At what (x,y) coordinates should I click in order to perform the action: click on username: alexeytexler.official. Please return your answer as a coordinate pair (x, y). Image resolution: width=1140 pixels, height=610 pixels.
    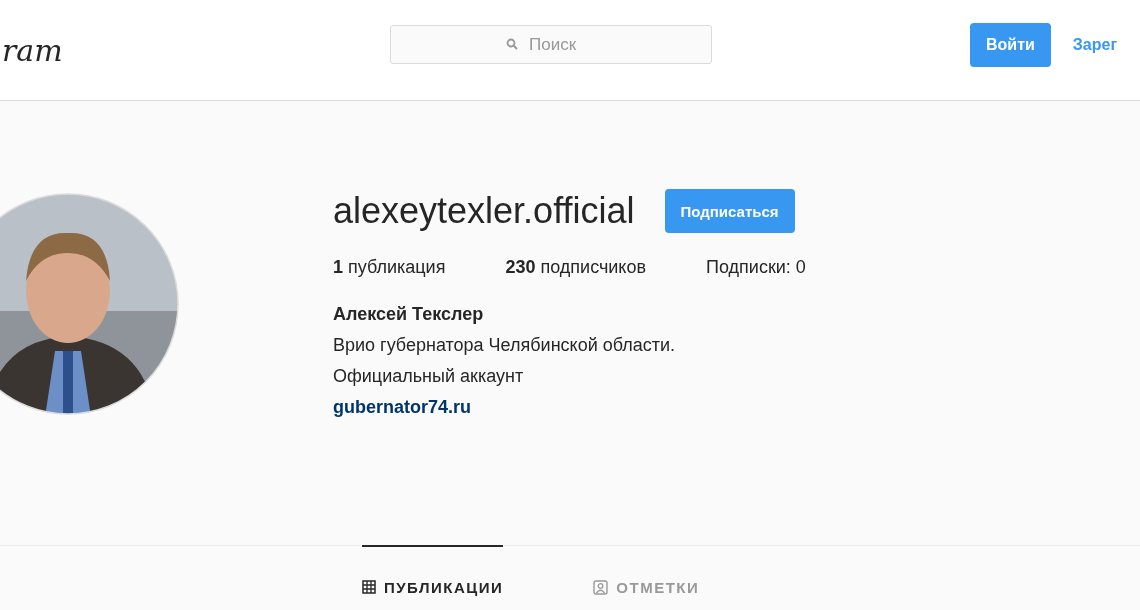
    Looking at the image, I should click on (484, 211).